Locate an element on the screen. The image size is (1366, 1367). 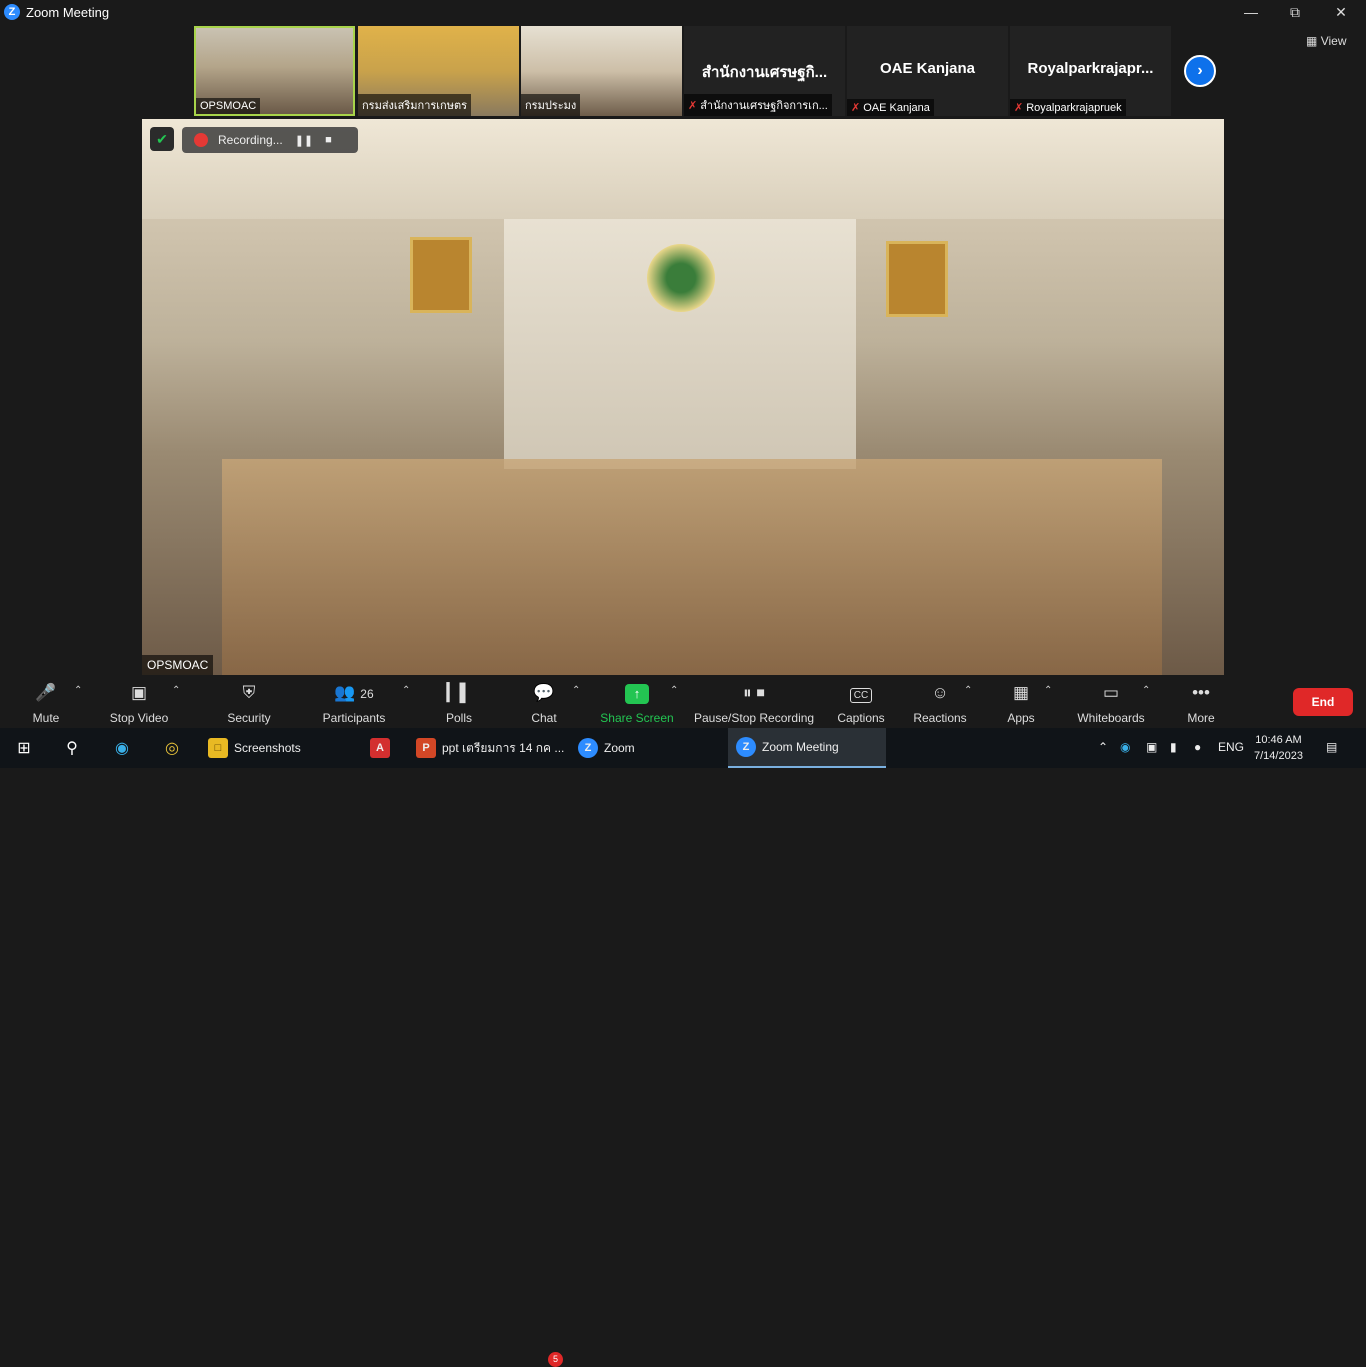
captions-button: CC Captions is located at coordinates (861, 703).